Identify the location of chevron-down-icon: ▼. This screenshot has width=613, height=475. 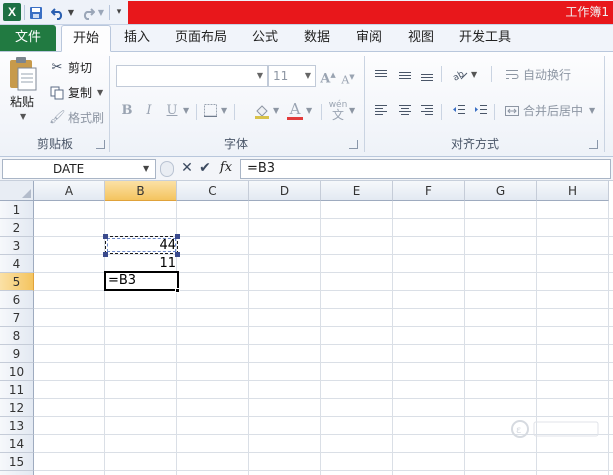
(148, 169).